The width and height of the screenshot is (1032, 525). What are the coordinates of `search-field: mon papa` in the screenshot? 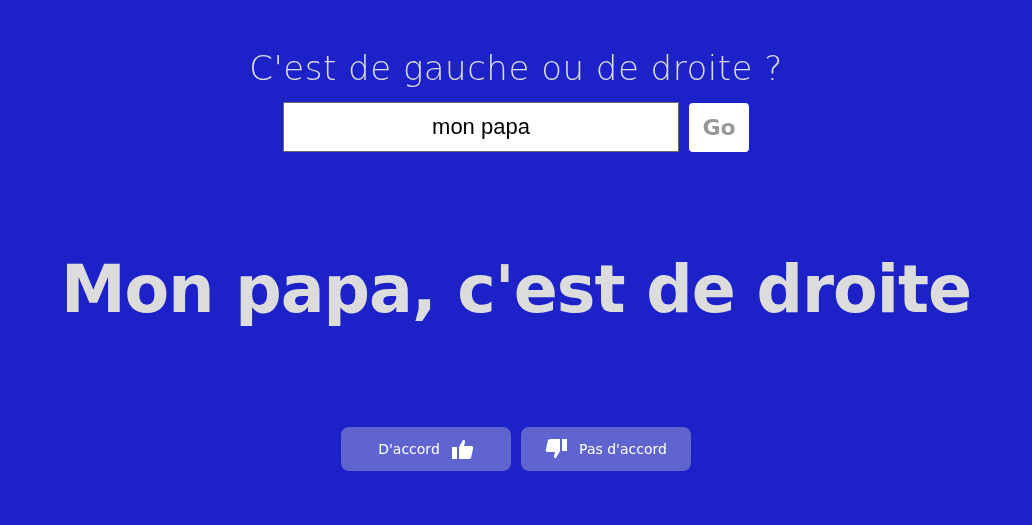 It's located at (481, 127).